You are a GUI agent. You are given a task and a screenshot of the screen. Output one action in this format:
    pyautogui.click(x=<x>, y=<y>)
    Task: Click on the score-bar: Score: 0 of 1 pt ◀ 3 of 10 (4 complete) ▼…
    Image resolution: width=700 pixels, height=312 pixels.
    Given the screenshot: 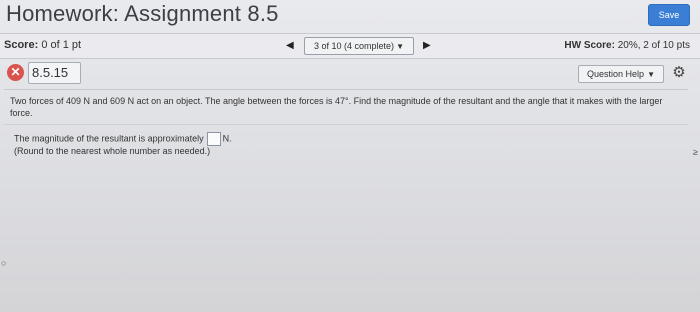 What is the action you would take?
    pyautogui.click(x=350, y=46)
    